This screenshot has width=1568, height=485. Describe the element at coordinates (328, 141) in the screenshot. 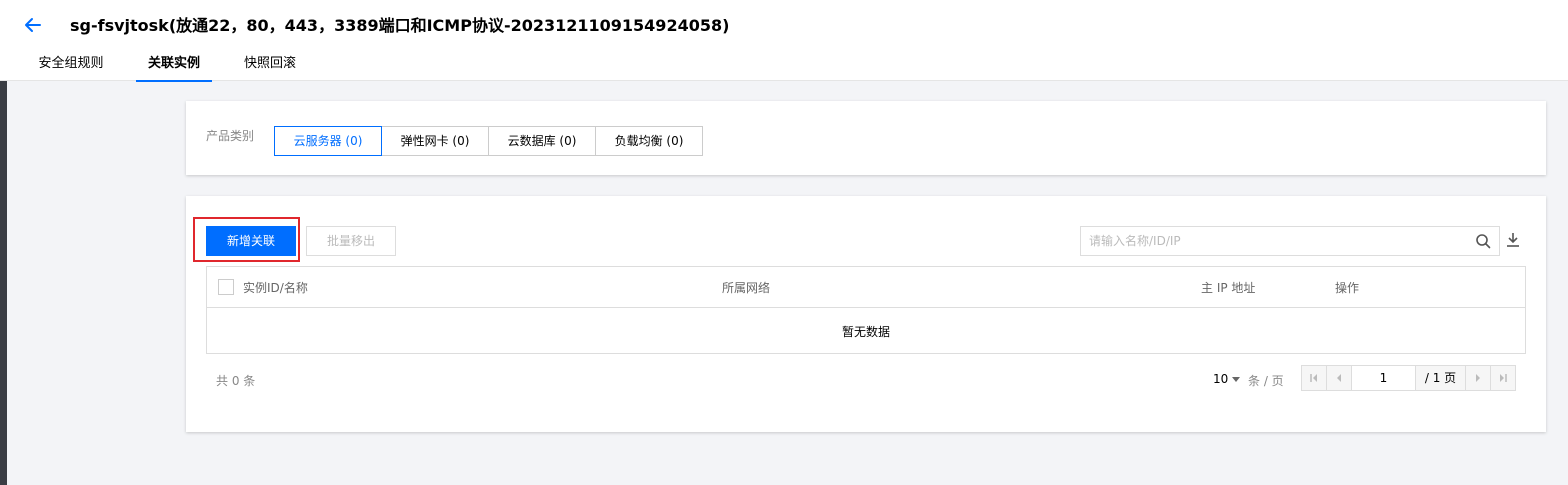

I see `filter-option-cvm: 云服务器 (0)` at that location.